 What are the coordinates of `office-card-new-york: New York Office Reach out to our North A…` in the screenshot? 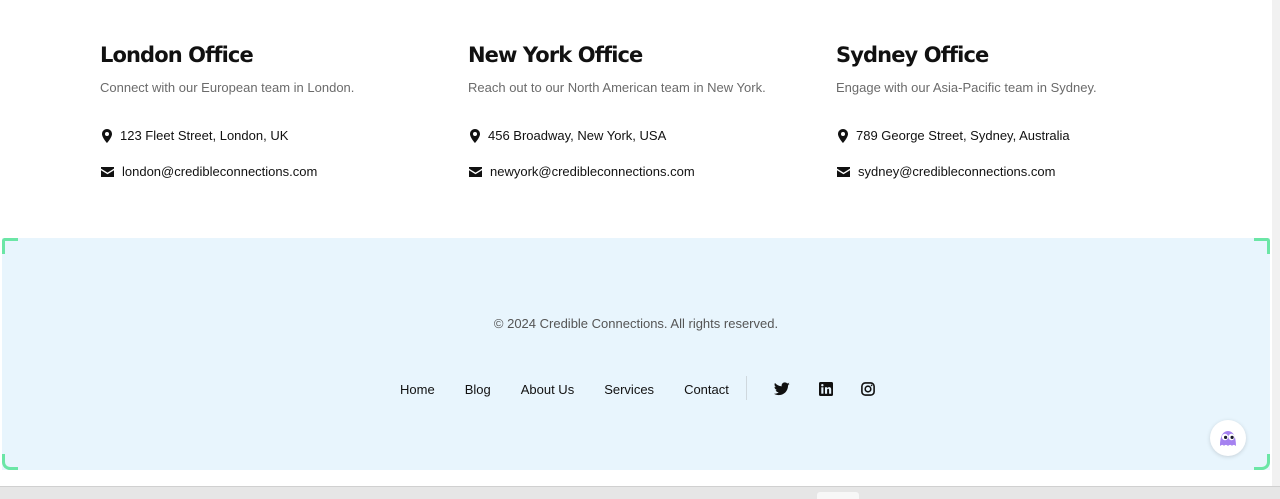 It's located at (633, 109).